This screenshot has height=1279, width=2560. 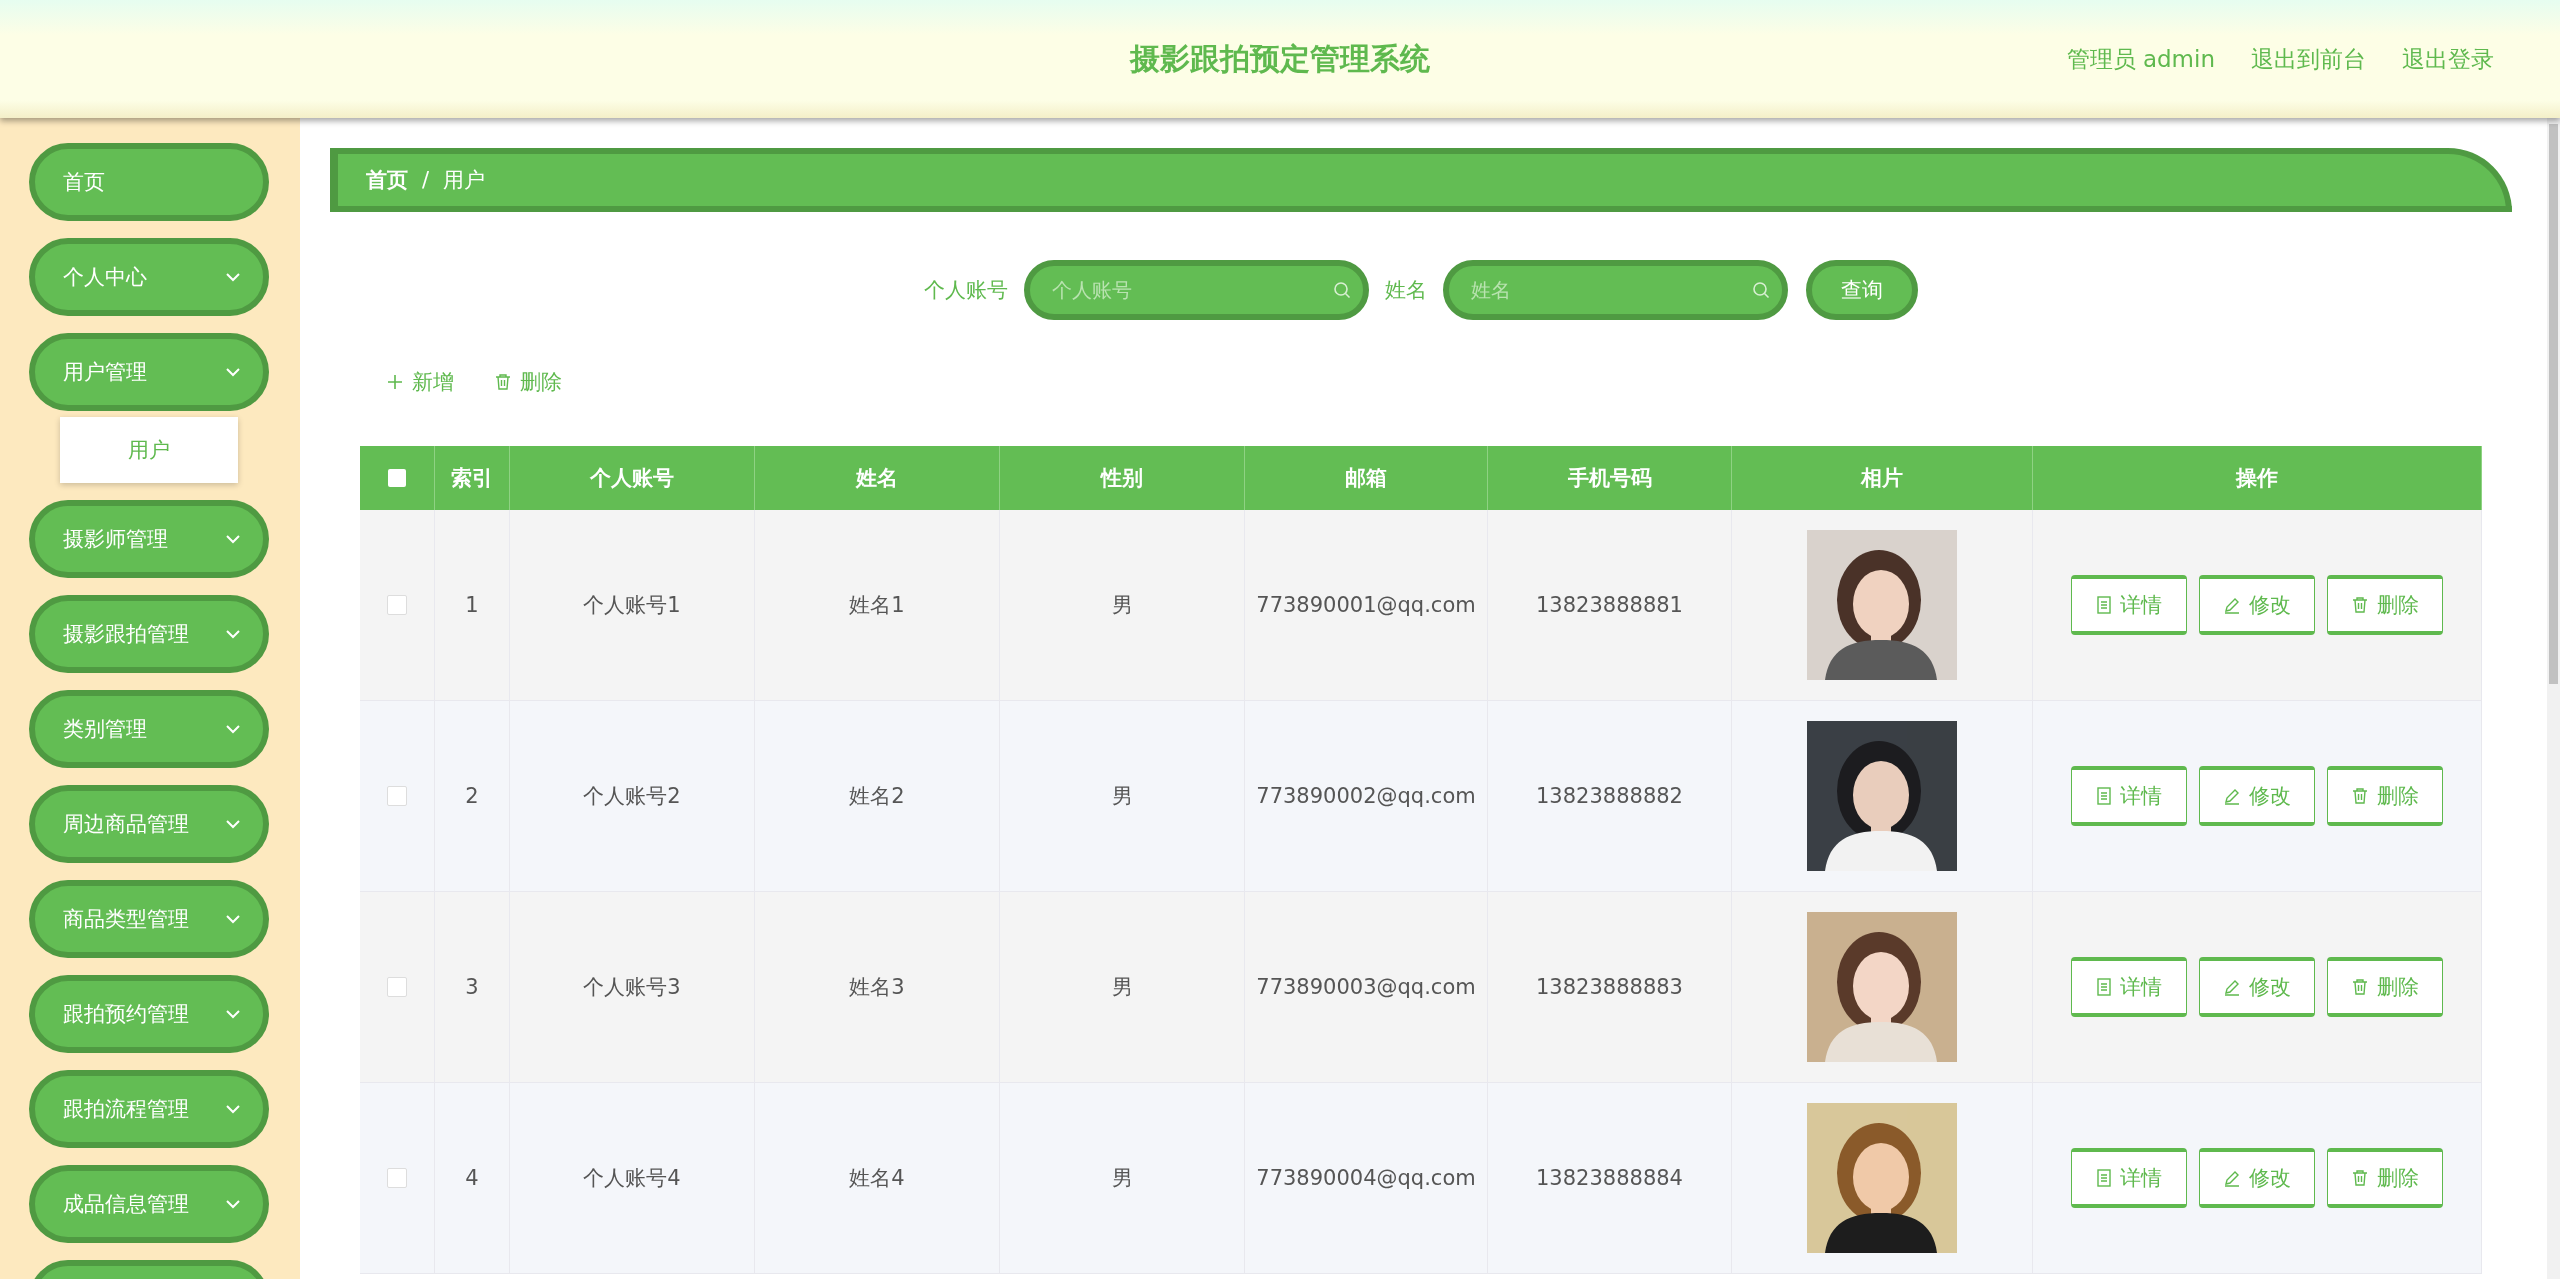 What do you see at coordinates (149, 1204) in the screenshot?
I see `menu-item: 成品信息管理` at bounding box center [149, 1204].